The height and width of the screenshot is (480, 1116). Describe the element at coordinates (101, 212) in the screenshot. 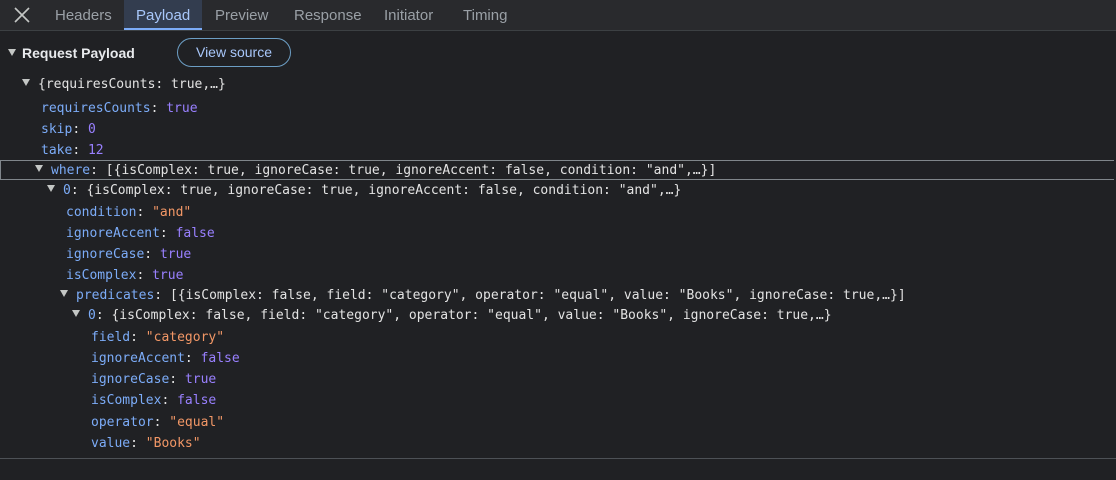

I see `property-key: condition` at that location.